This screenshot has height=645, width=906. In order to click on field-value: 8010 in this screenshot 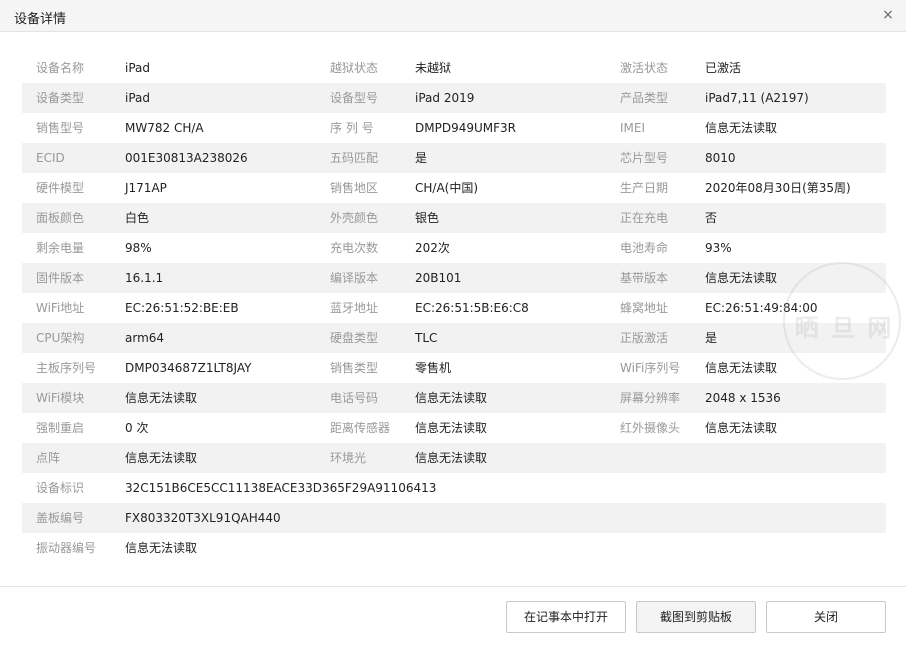, I will do `click(720, 158)`.